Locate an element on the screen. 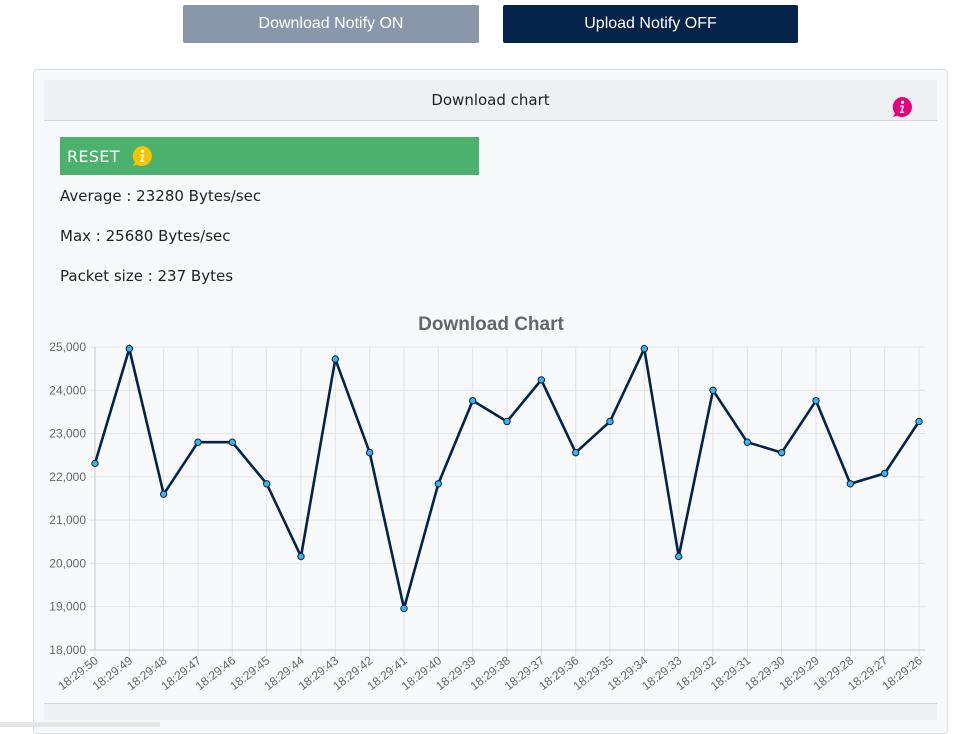  panel-title: Download chart is located at coordinates (490, 100).